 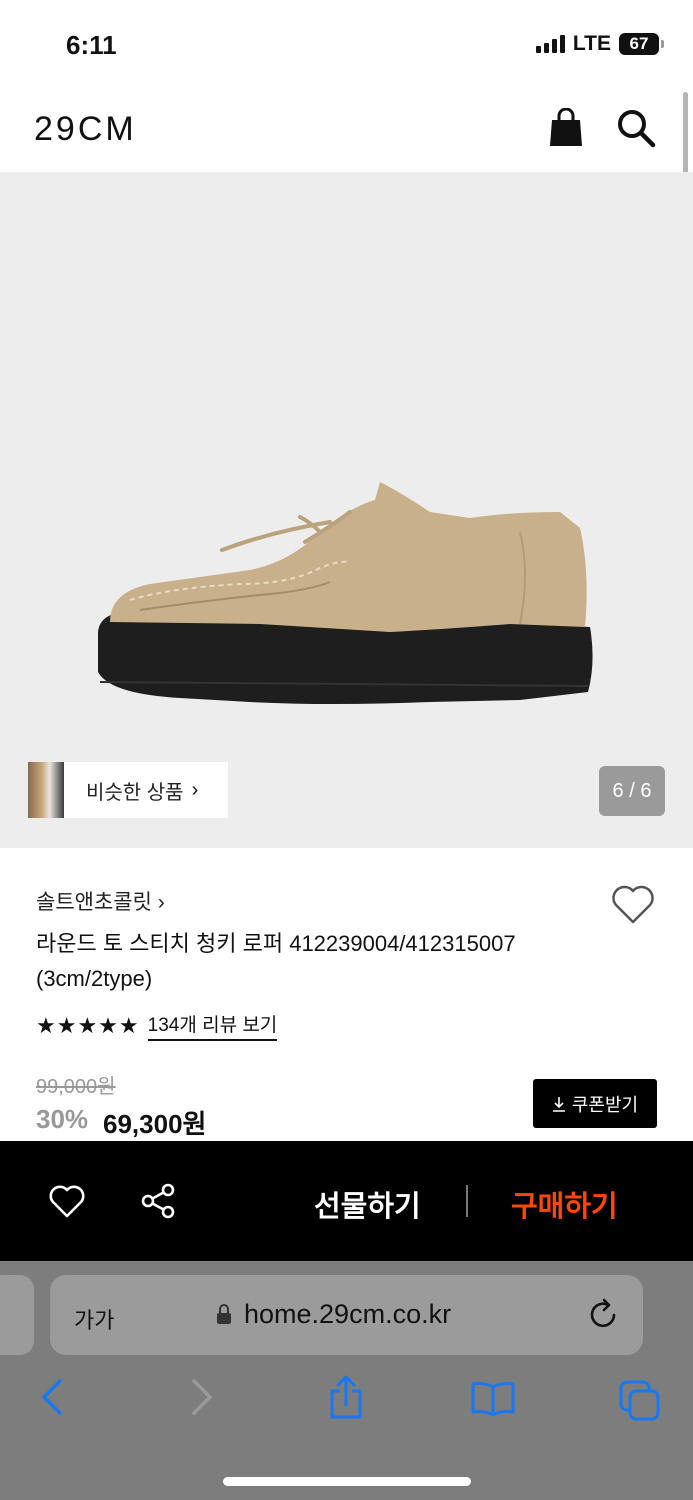 I want to click on rating-stars: ★★★★★, so click(x=88, y=1025).